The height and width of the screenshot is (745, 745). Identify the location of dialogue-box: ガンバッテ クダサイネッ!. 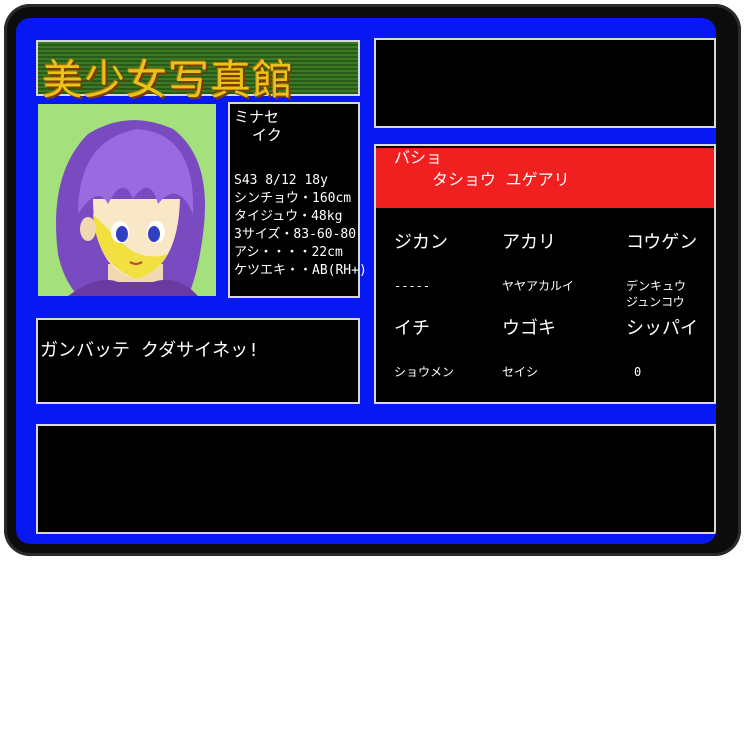
(198, 361).